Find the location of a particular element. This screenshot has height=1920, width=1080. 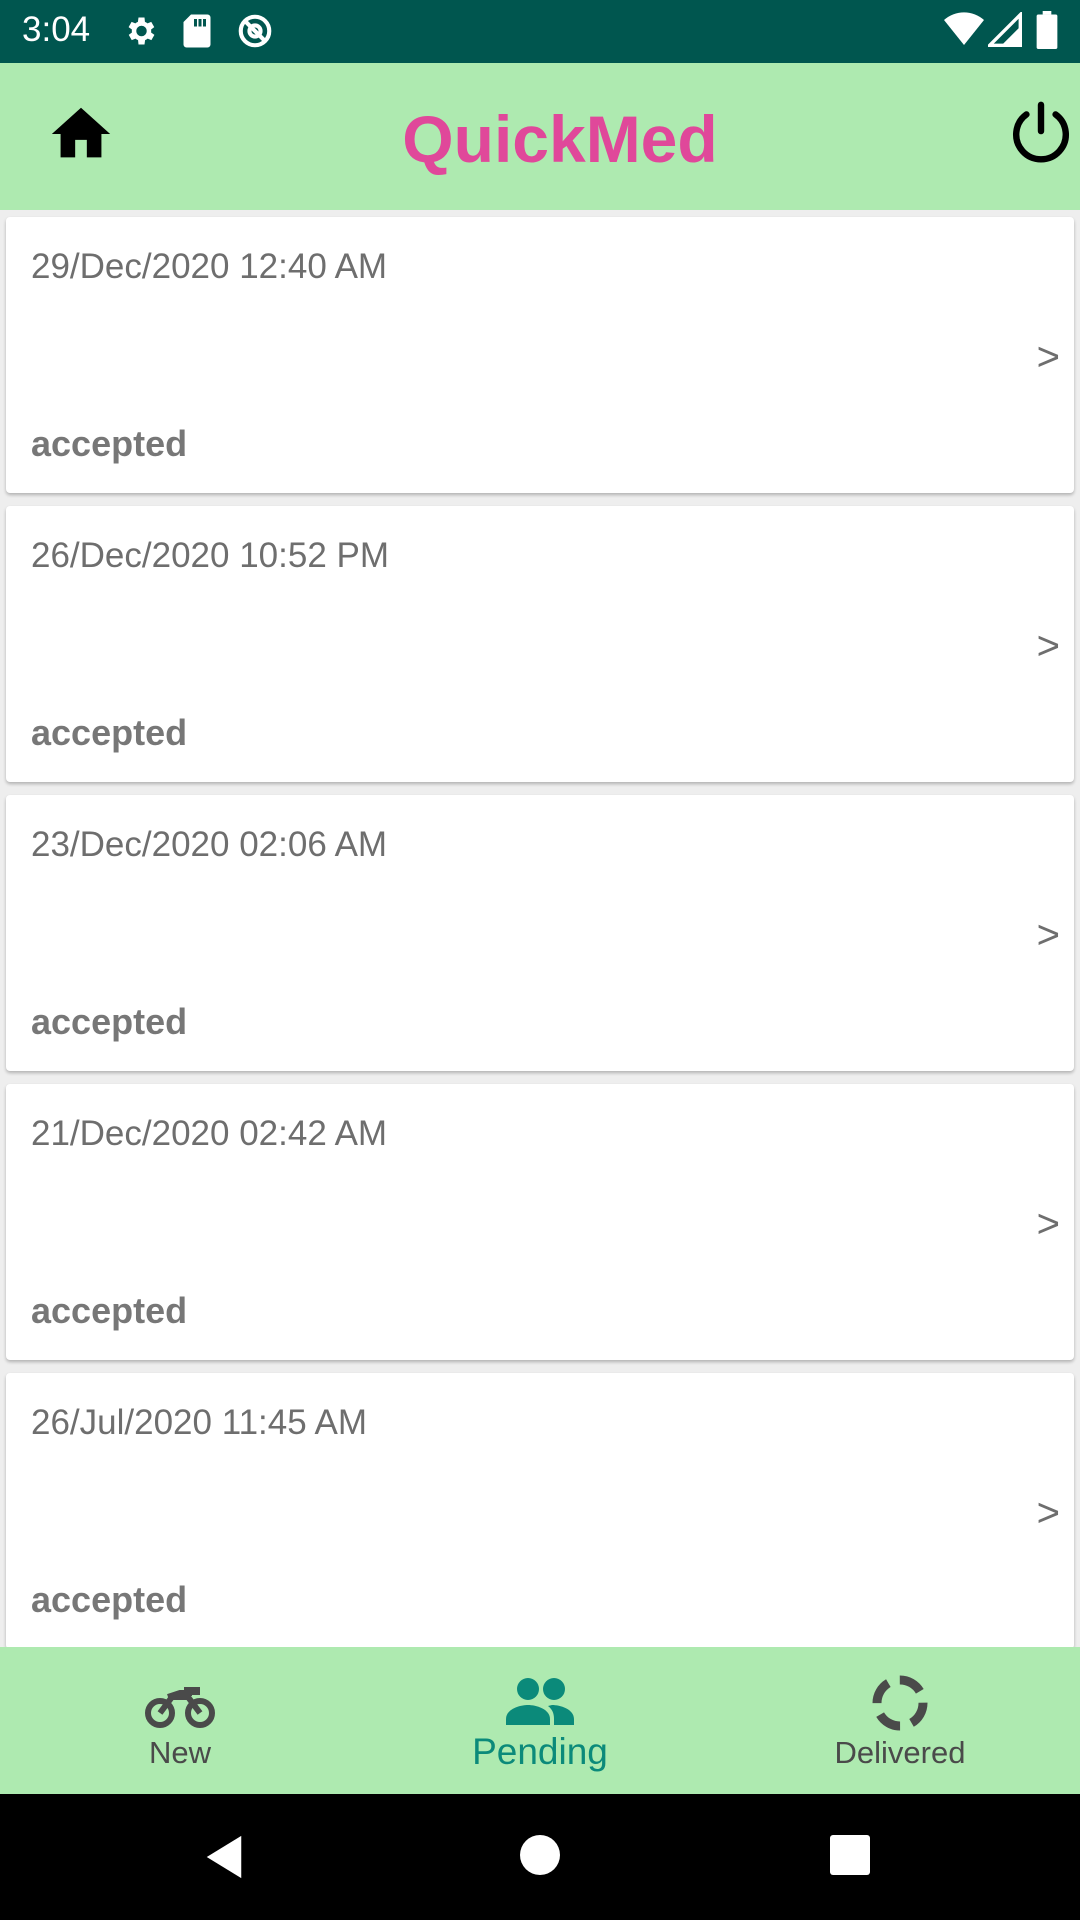

nav-item-pending: Pending is located at coordinates (540, 1720).